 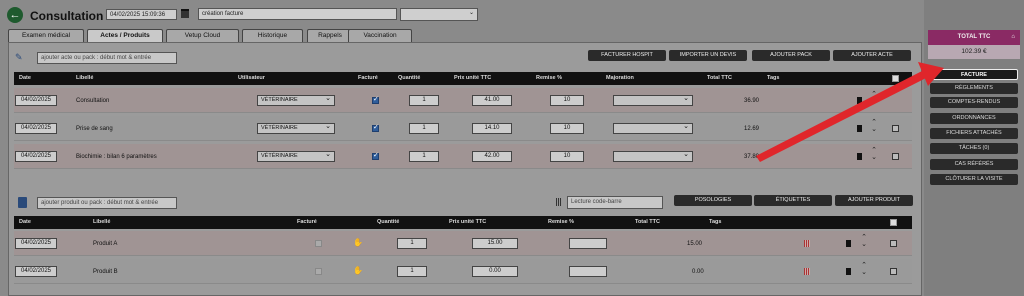 I want to click on col-date: Date, so click(x=25, y=78).